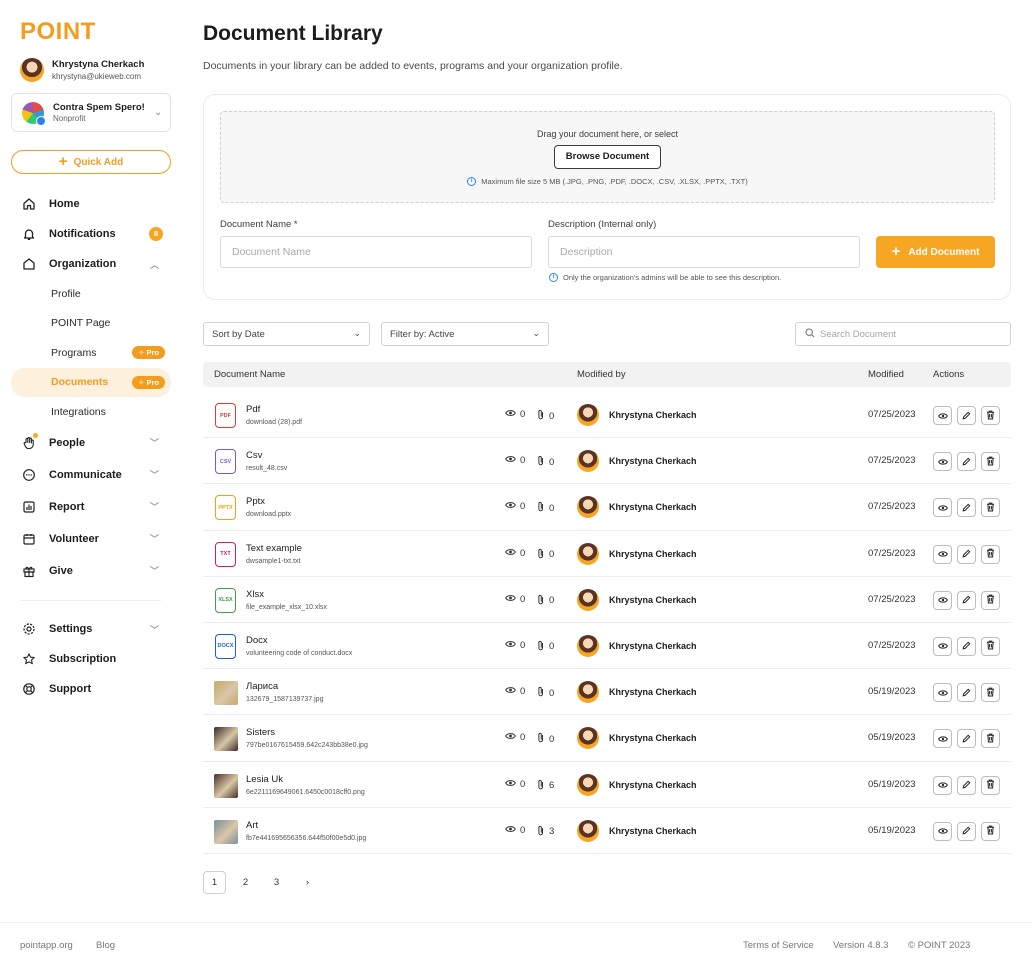  I want to click on footer-blog-link: Blog, so click(105, 945).